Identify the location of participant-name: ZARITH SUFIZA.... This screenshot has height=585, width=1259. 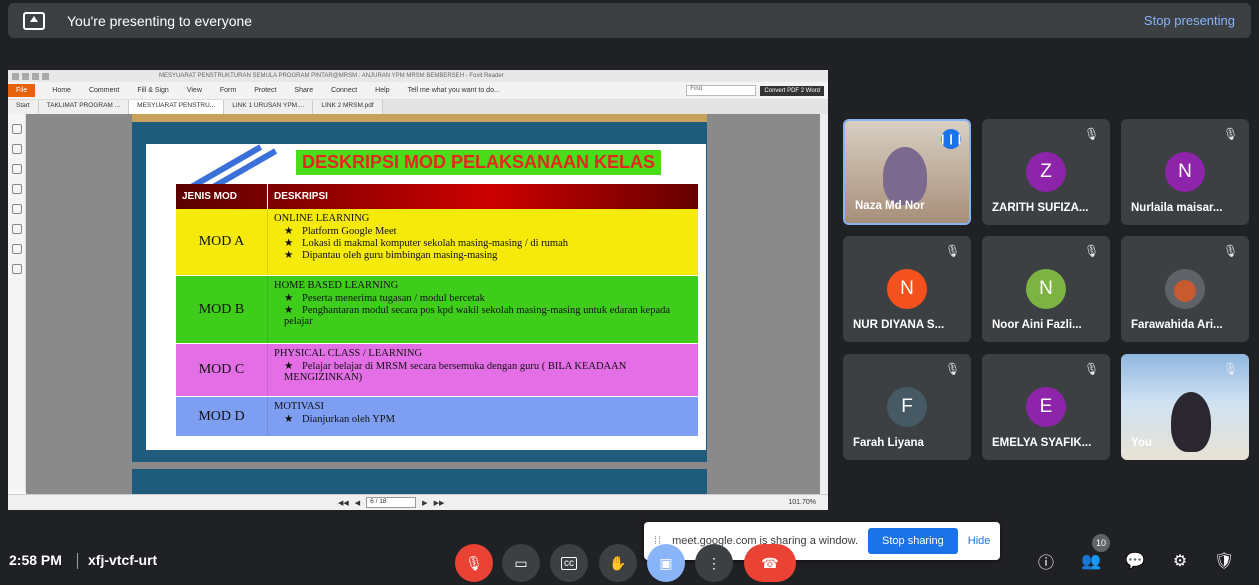
(1040, 208).